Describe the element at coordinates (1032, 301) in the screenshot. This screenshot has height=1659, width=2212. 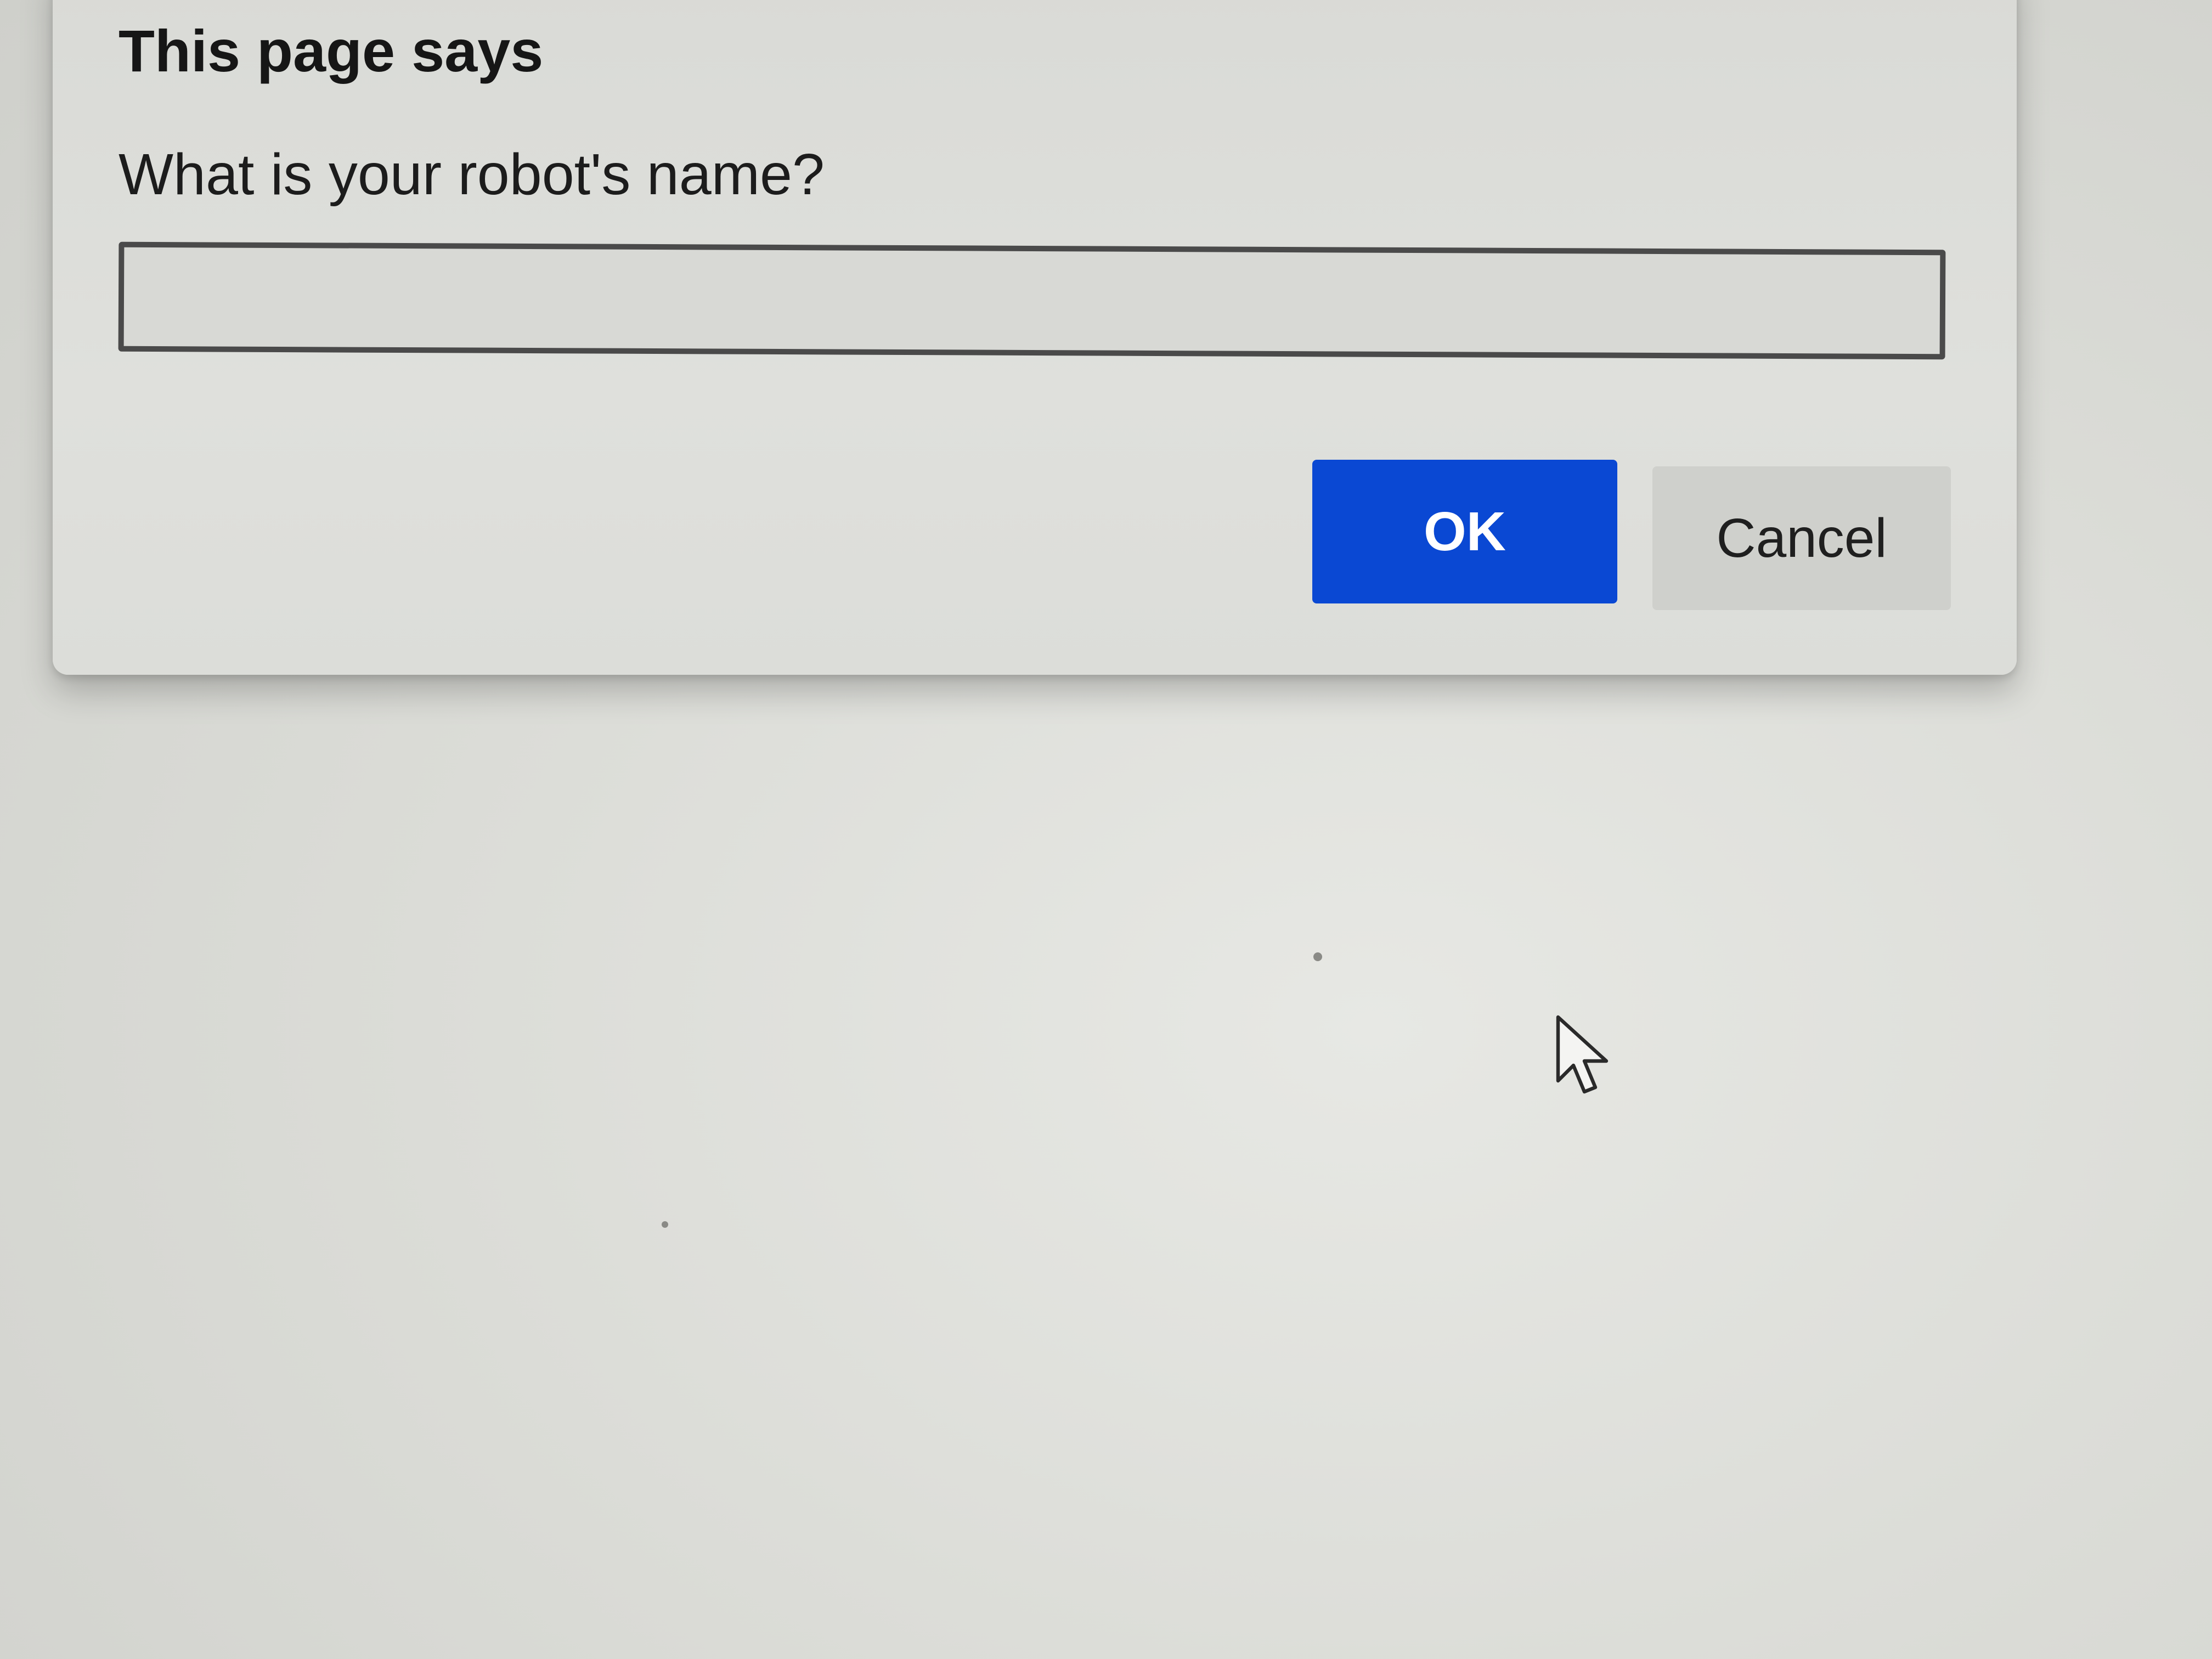
I see `robot-name-input` at that location.